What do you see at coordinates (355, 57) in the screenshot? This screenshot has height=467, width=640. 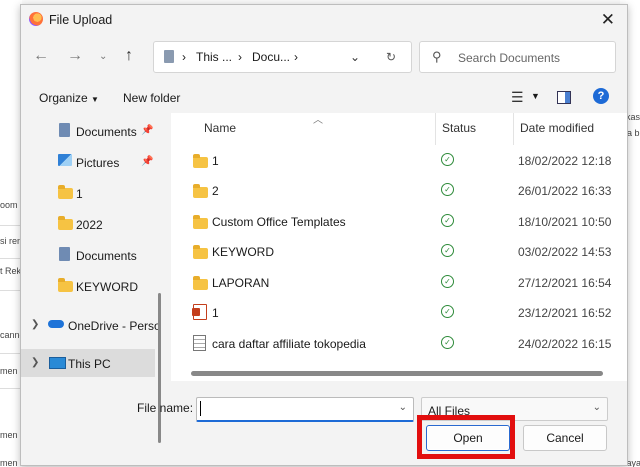 I see `address-dropdown-icon: ⌄` at bounding box center [355, 57].